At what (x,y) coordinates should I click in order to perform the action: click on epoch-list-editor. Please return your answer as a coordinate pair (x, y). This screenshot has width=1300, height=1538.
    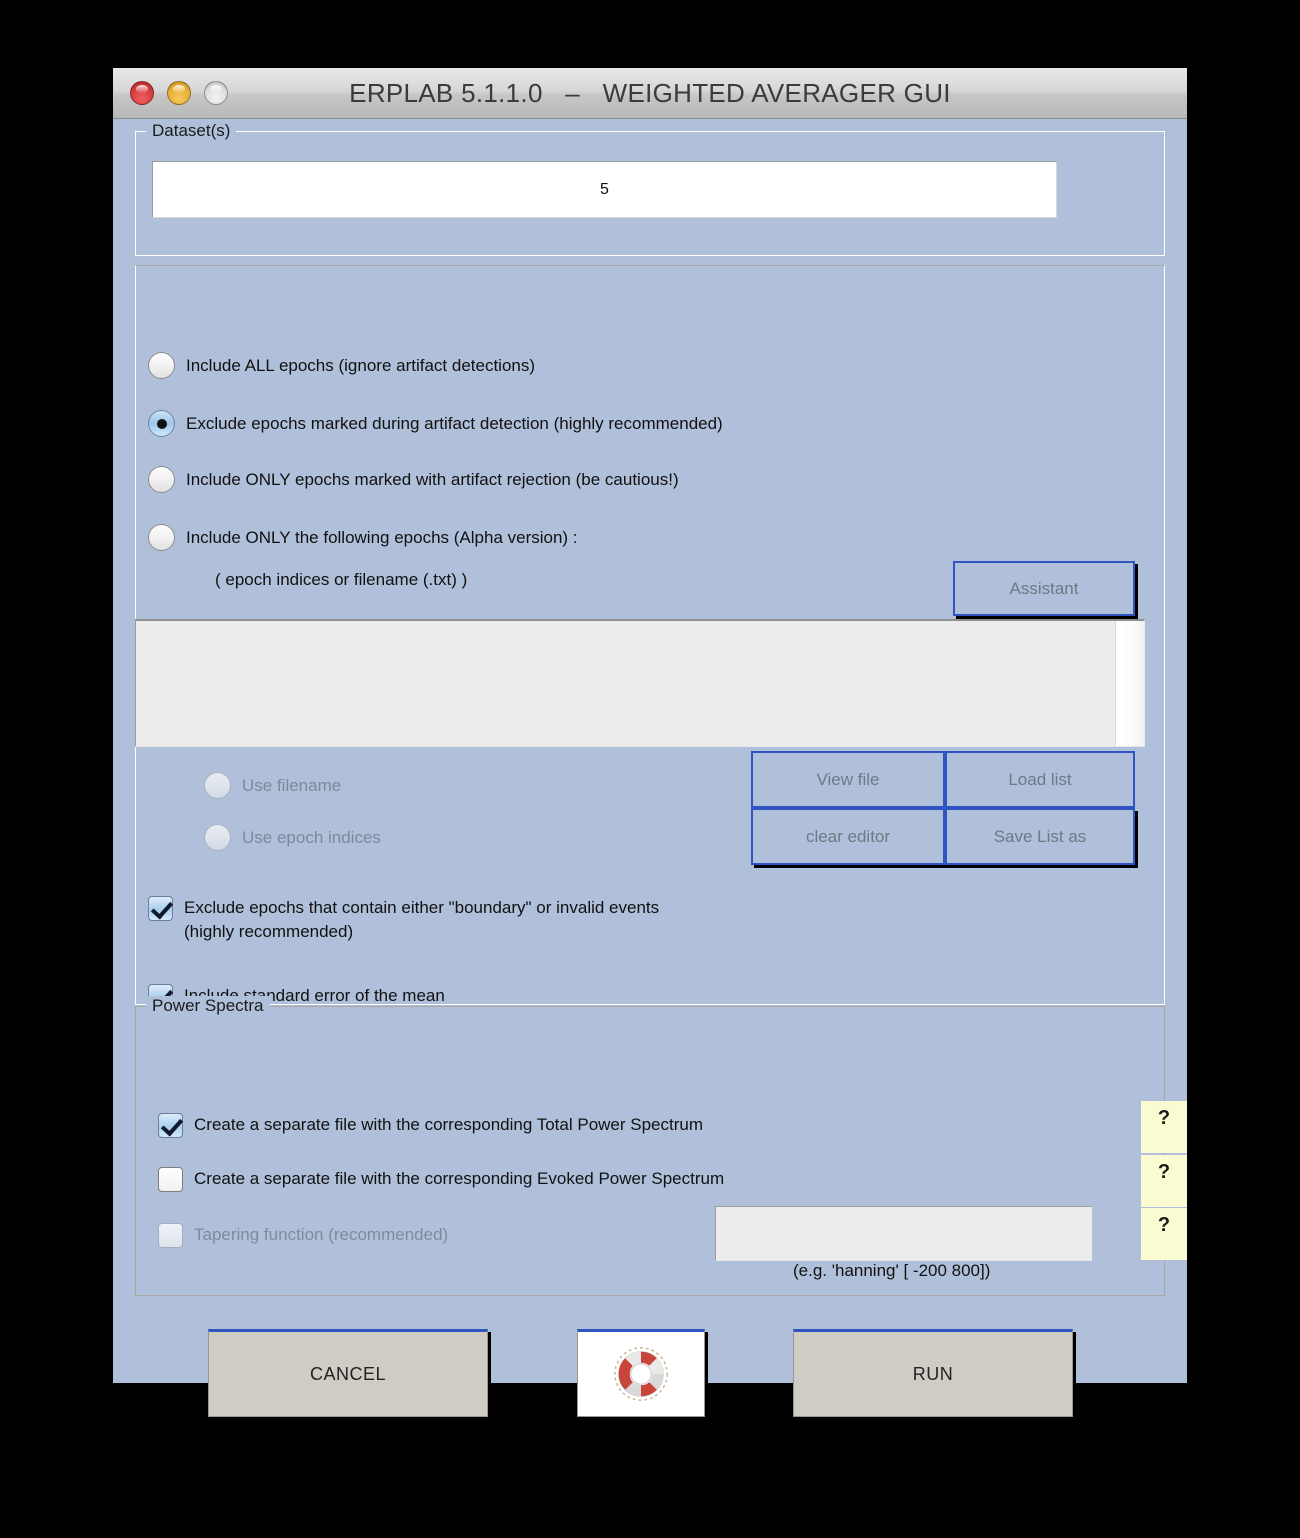
    Looking at the image, I should click on (640, 683).